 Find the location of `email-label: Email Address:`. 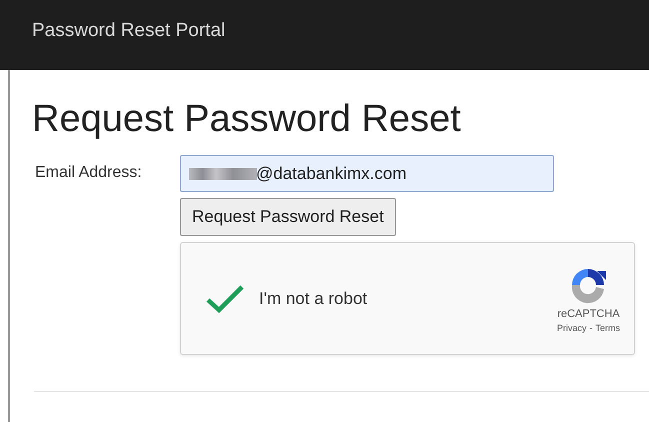

email-label: Email Address: is located at coordinates (88, 172).